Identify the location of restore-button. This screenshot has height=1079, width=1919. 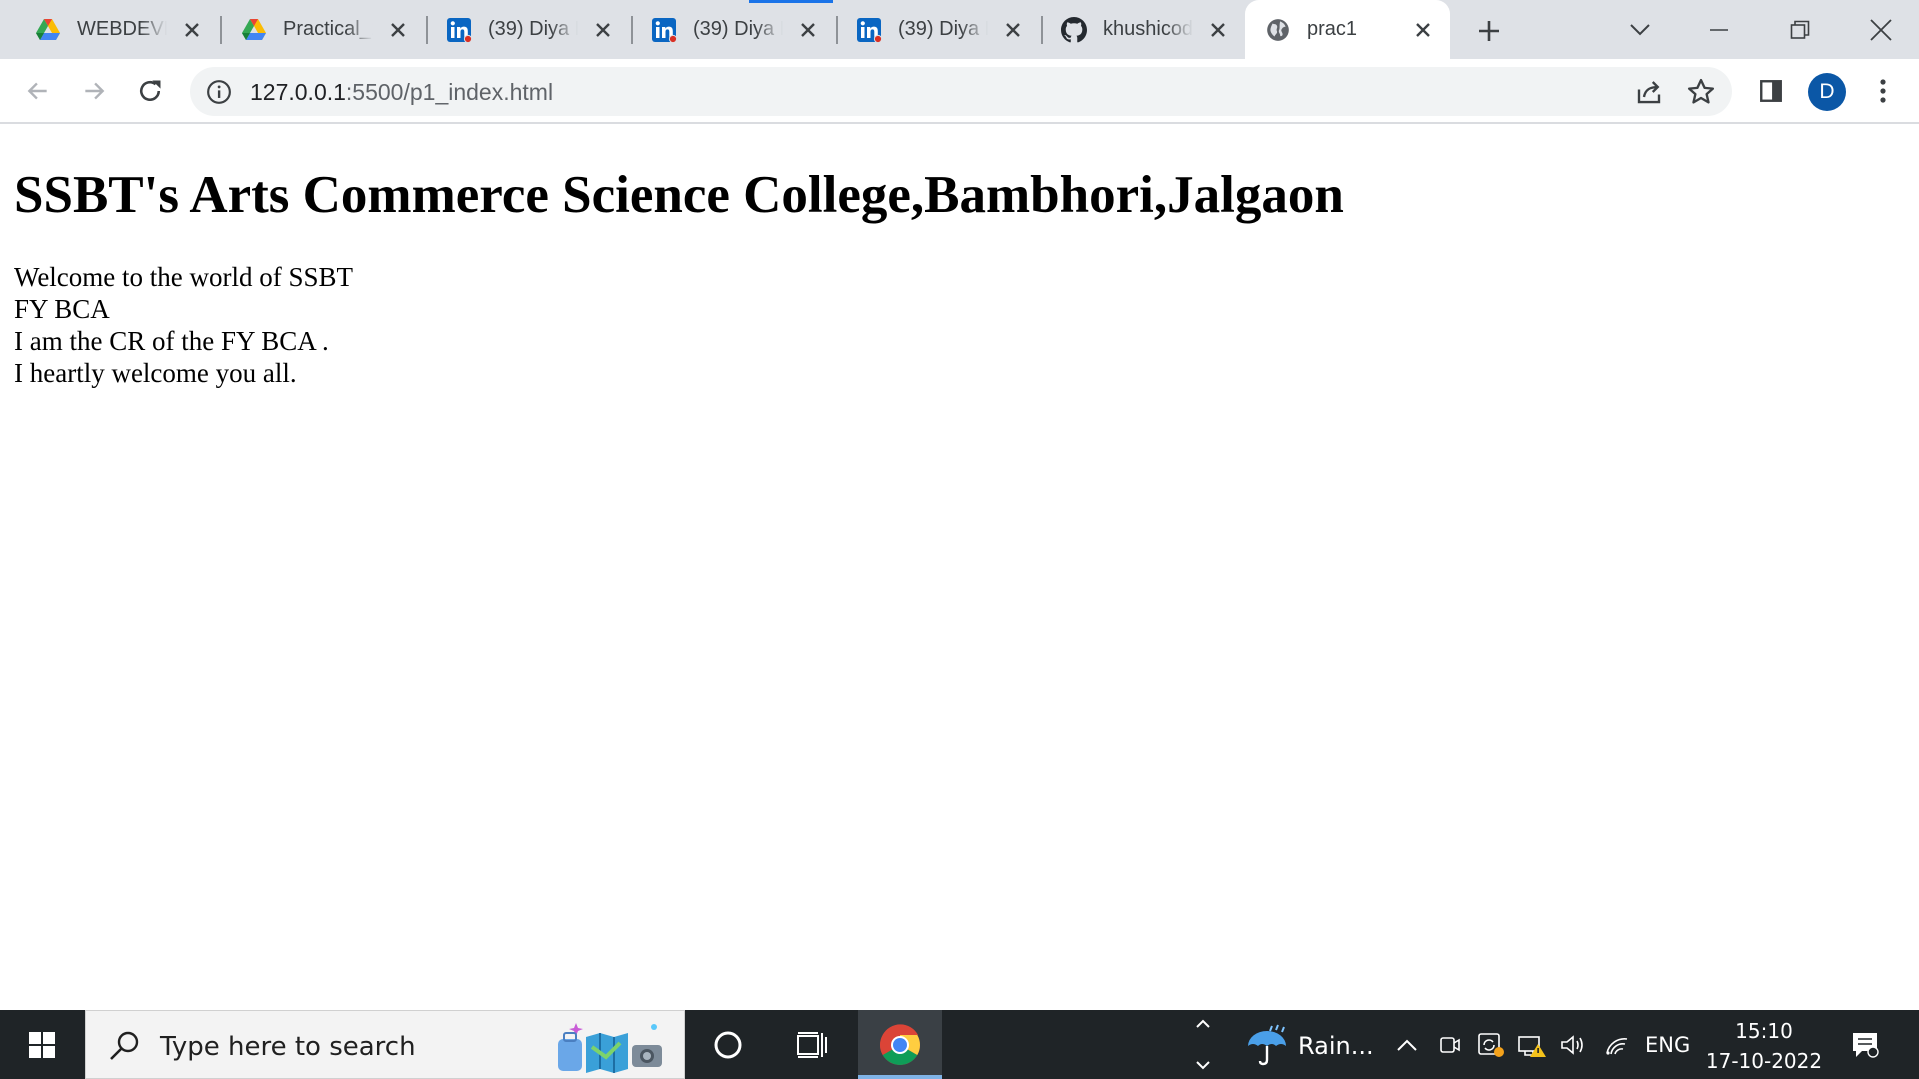
(1800, 30).